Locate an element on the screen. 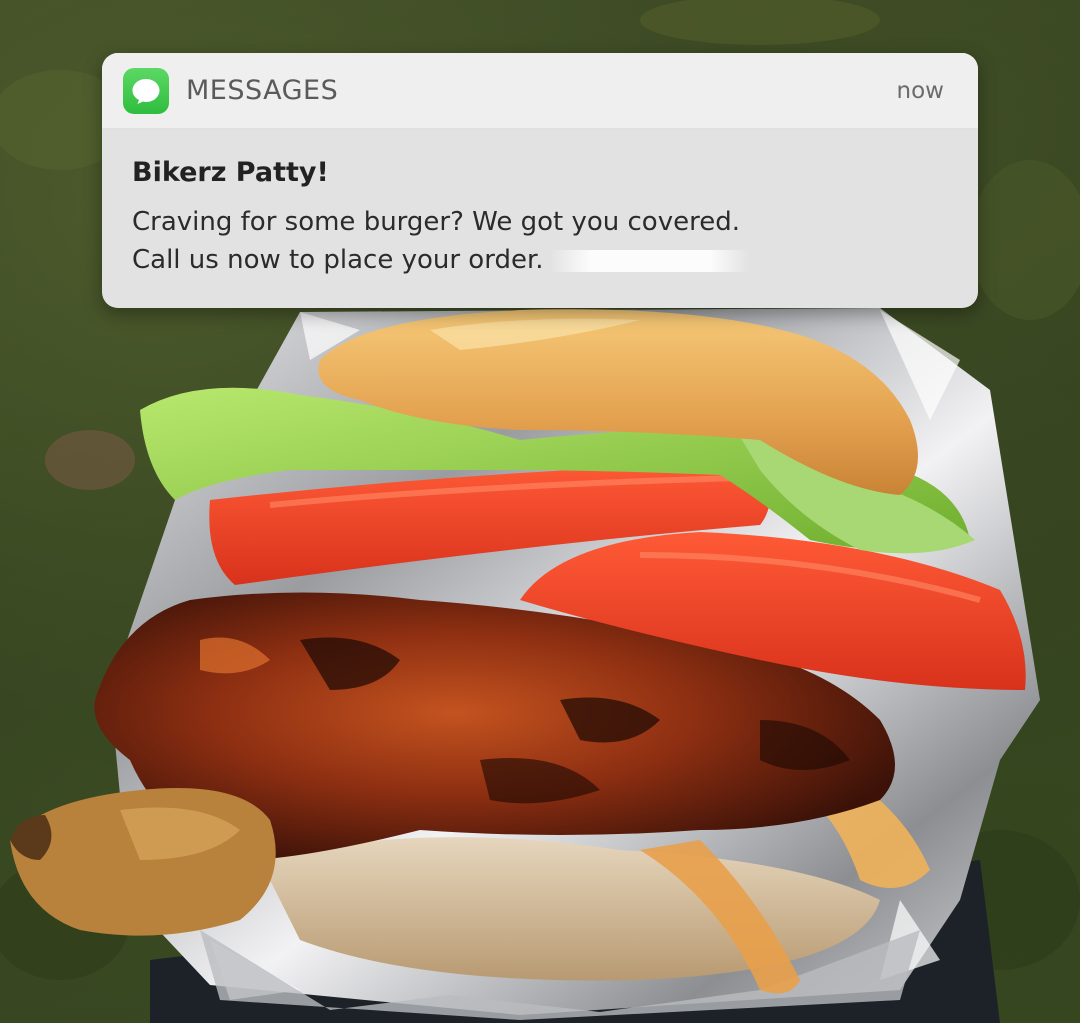 This screenshot has height=1023, width=1080. notification-time: now is located at coordinates (920, 90).